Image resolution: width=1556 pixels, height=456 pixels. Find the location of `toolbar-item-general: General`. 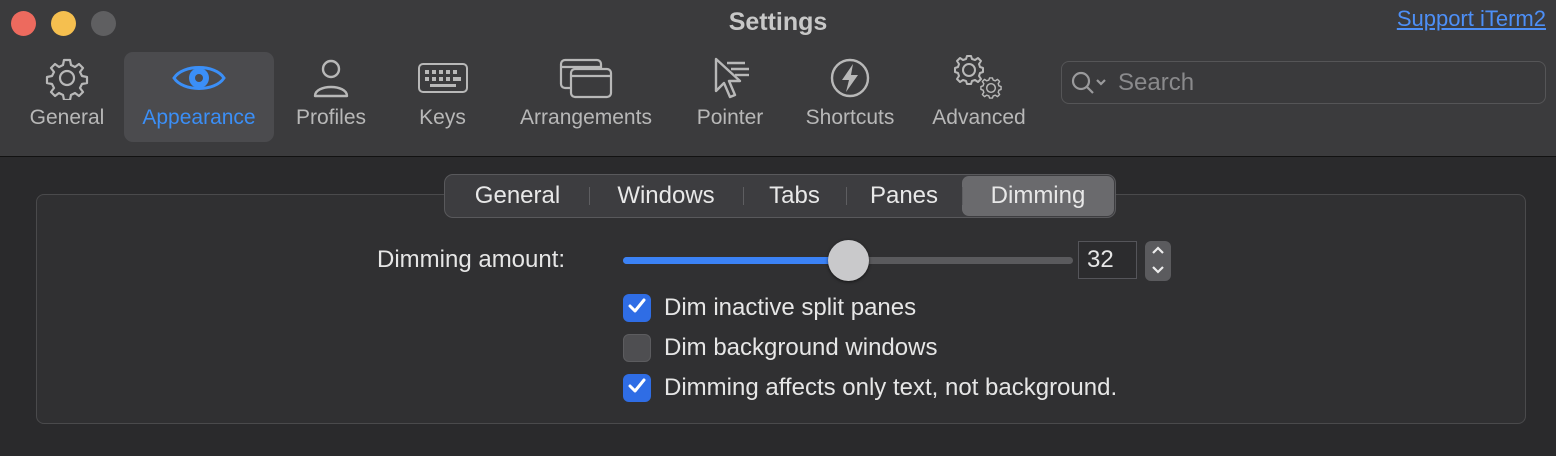

toolbar-item-general: General is located at coordinates (67, 97).